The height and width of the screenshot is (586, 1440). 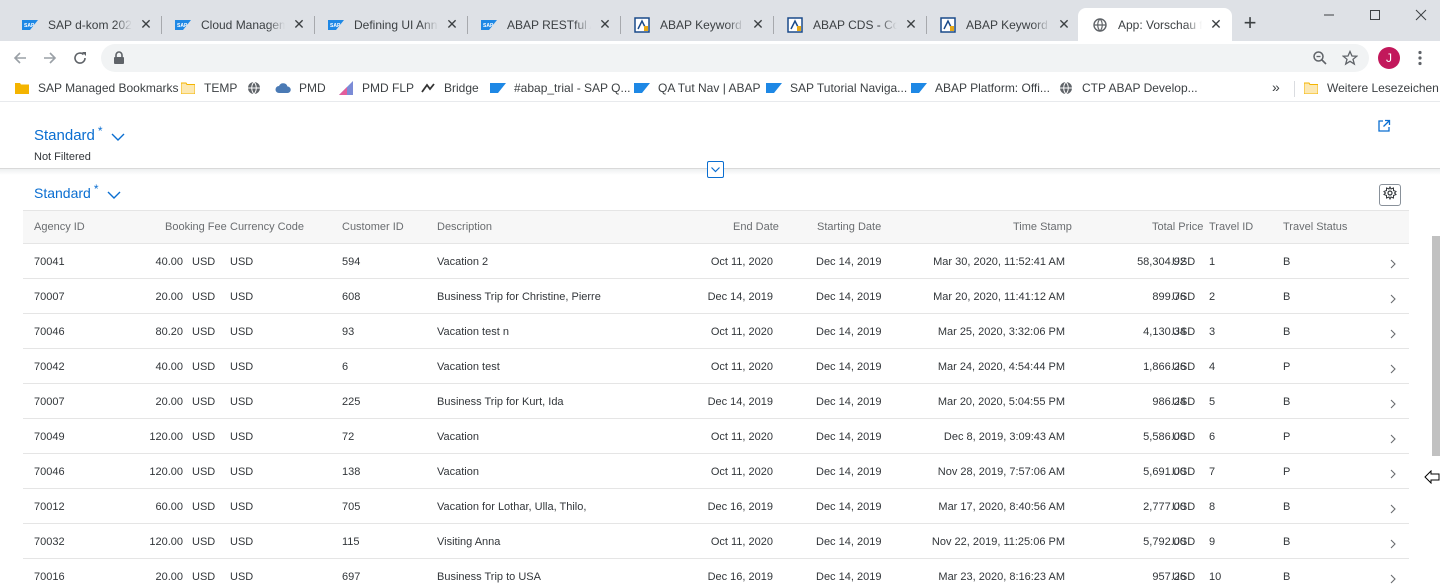 What do you see at coordinates (715, 169) in the screenshot?
I see `collapse-header-button` at bounding box center [715, 169].